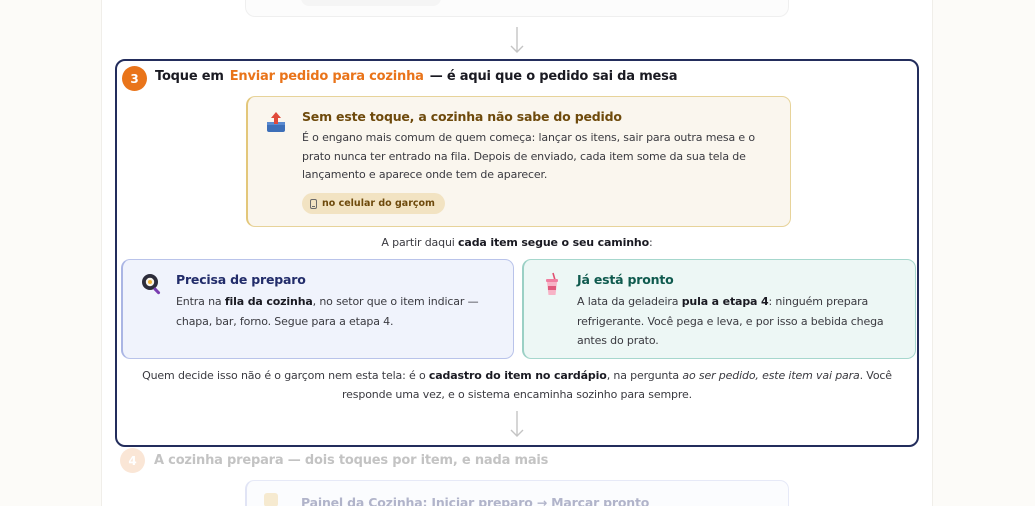  What do you see at coordinates (553, 284) in the screenshot?
I see `cup-with-straw-icon` at bounding box center [553, 284].